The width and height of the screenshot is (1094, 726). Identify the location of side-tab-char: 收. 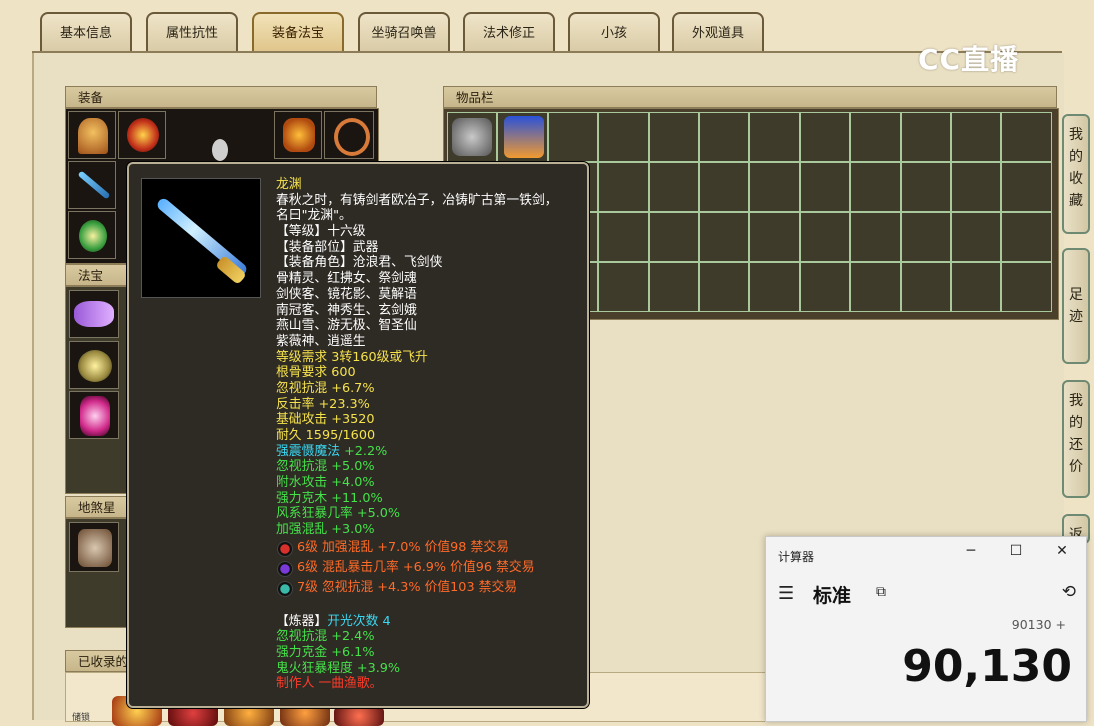
(1076, 179).